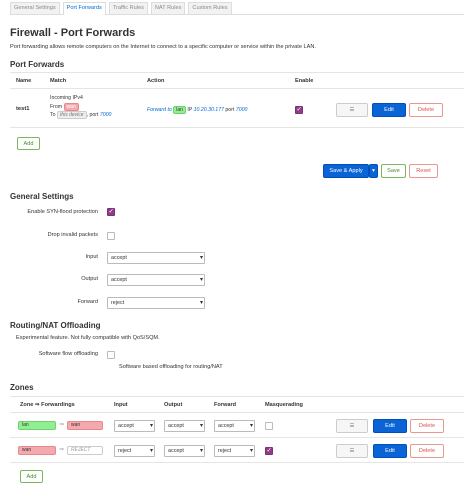 The width and height of the screenshot is (474, 489). Describe the element at coordinates (346, 171) in the screenshot. I see `save-apply-button: Save & Apply` at that location.